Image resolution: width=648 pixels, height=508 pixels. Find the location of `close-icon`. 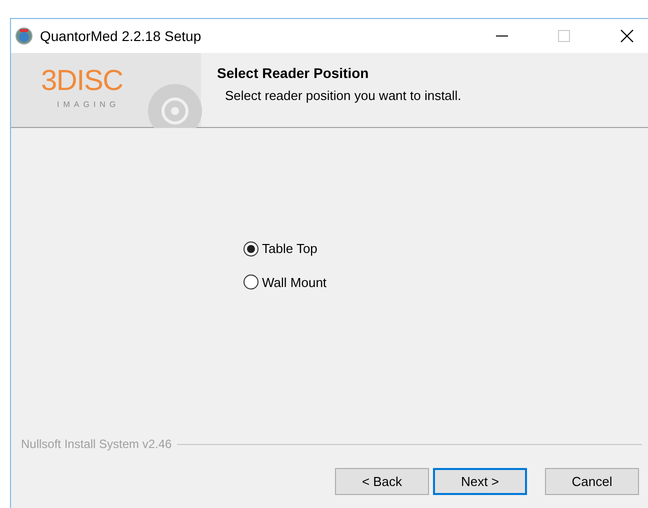

close-icon is located at coordinates (627, 36).